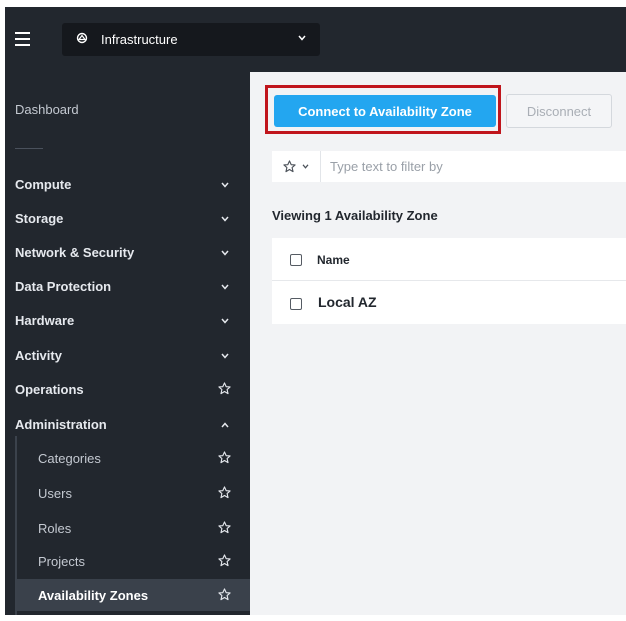 The height and width of the screenshot is (621, 626). What do you see at coordinates (127, 184) in the screenshot?
I see `sidebar-item-compute: Compute` at bounding box center [127, 184].